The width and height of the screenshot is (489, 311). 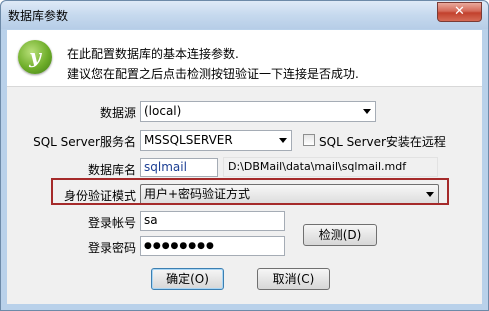 I want to click on datasource-value: (local), so click(x=163, y=111).